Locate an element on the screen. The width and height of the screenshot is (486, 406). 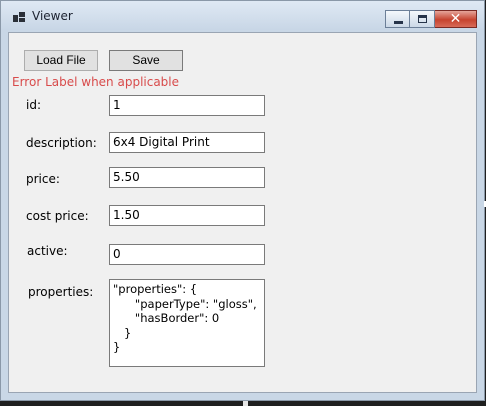
minimize-button is located at coordinates (397, 19).